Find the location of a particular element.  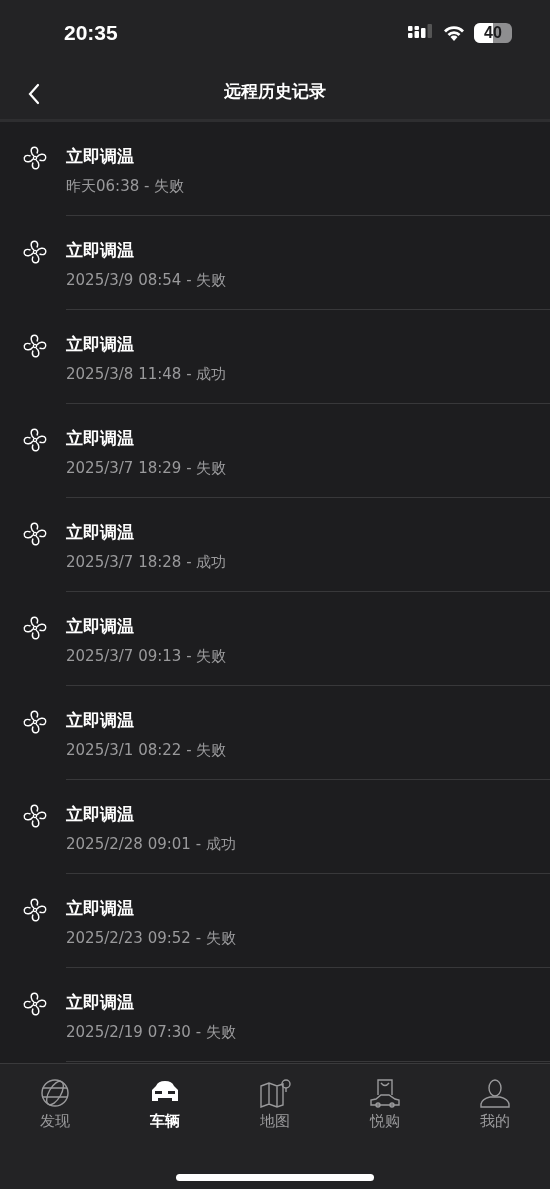

record-detail: 2025/2/28 09:01 - 成功 is located at coordinates (151, 844).